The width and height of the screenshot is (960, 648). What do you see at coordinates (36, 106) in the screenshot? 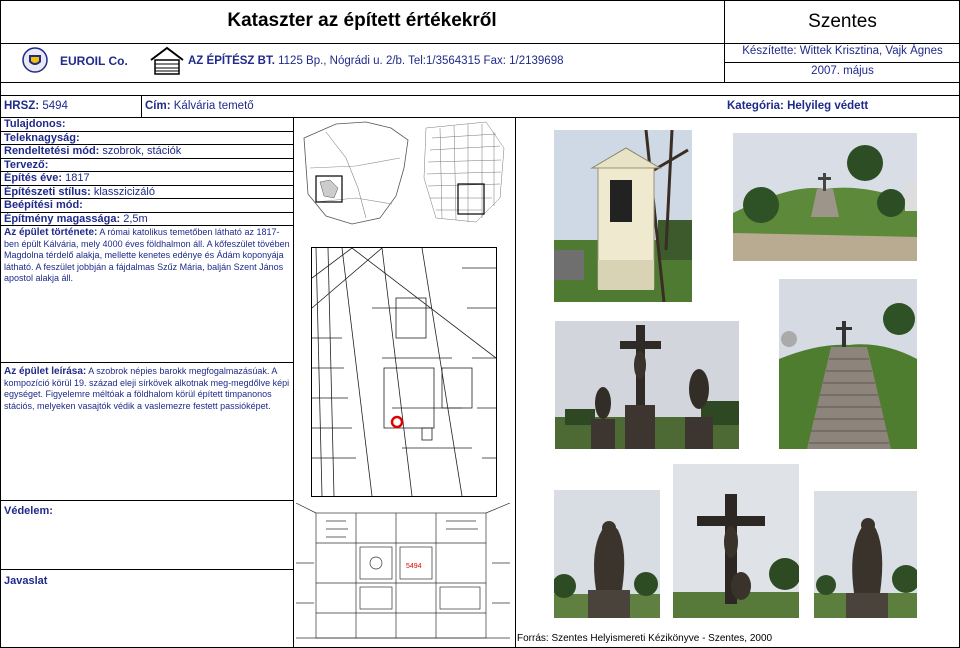
I see `hrsz-field: HRSZ: 5494` at bounding box center [36, 106].